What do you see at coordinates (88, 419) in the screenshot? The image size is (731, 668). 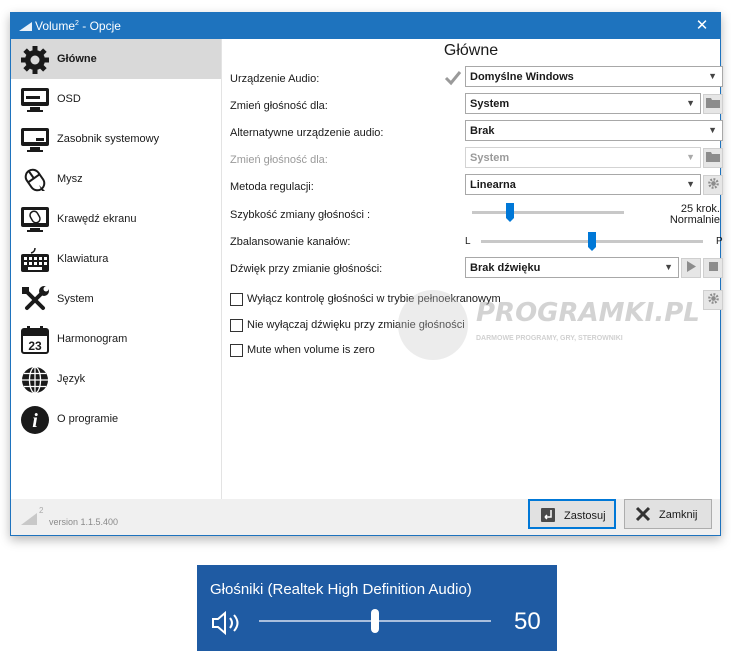 I see `sidebar-item-label: O programie` at bounding box center [88, 419].